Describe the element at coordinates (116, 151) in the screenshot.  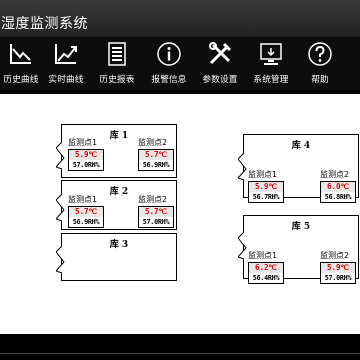
I see `room-1: 库 1 监测点1 5.9℃ 57.0RH% 监测点2 5.7℃ 56.9RH%` at that location.